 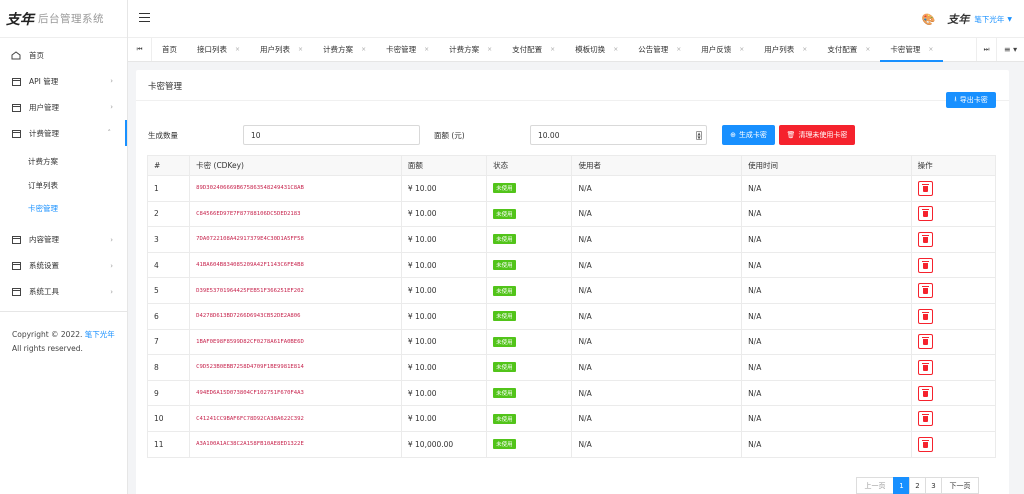 I want to click on tab-item: 接口列表 ×, so click(x=218, y=49).